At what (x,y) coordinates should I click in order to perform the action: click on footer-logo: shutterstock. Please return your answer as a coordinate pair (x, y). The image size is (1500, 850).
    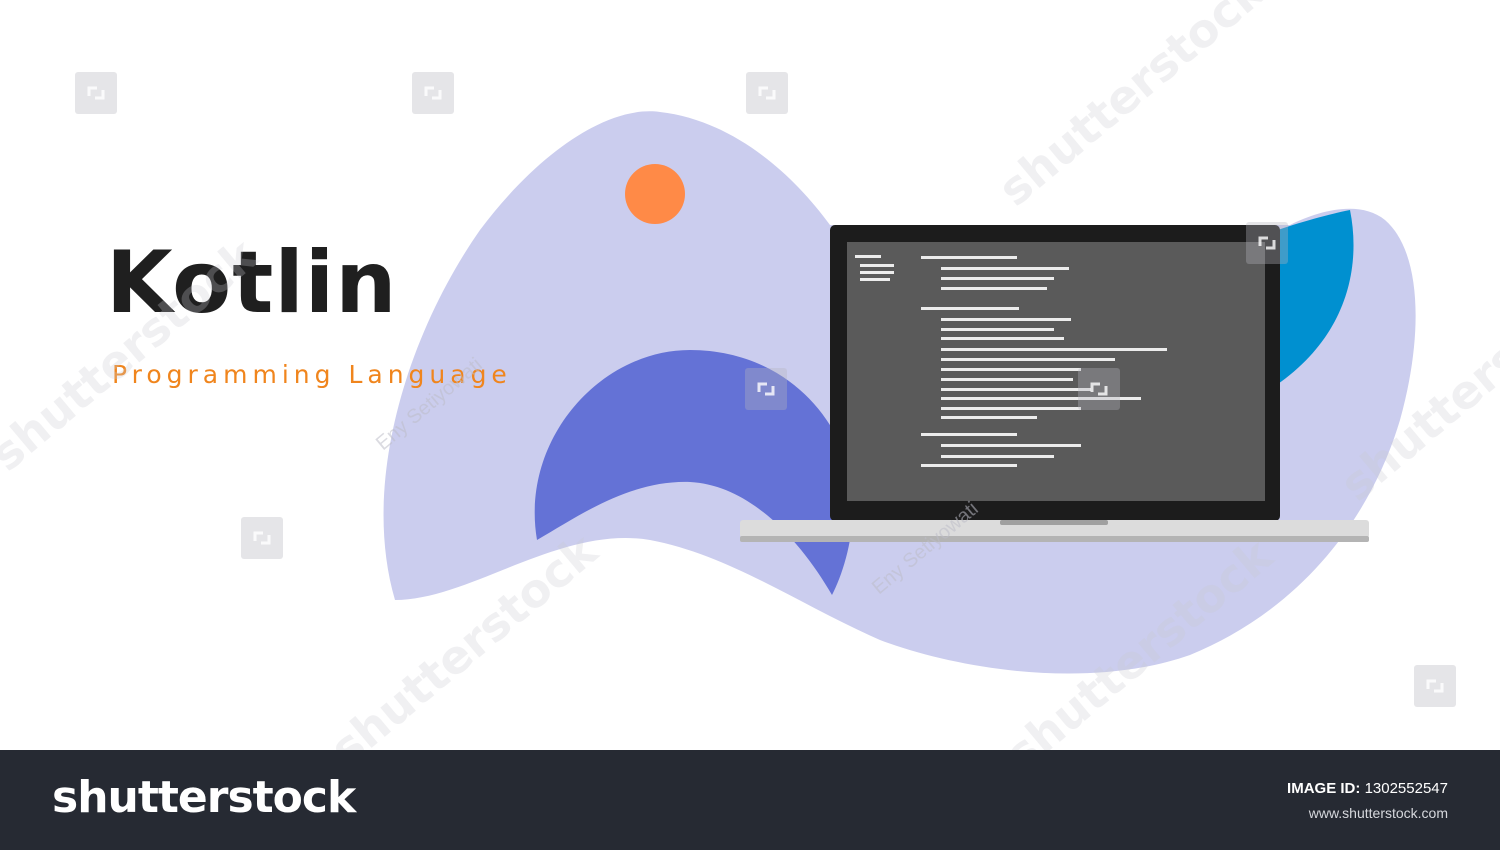
    Looking at the image, I should click on (204, 797).